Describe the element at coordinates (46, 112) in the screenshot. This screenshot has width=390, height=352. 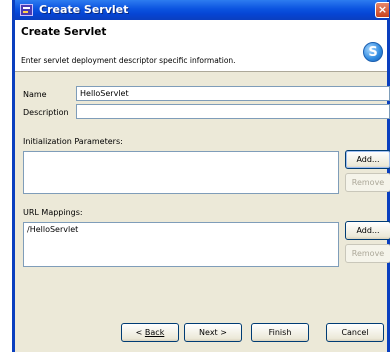
I see `description-label: Description` at that location.